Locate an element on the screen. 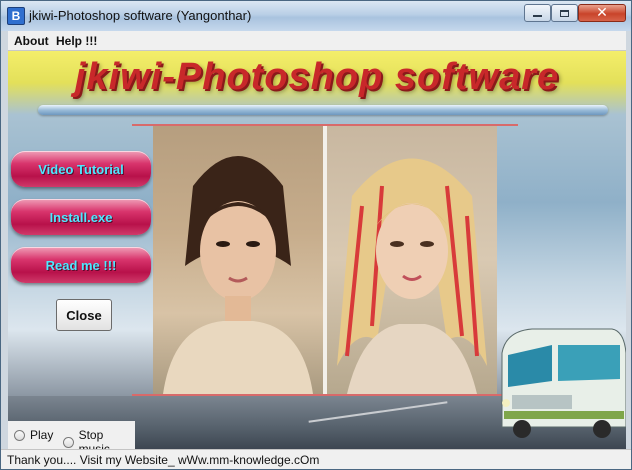 The height and width of the screenshot is (470, 632). after-portrait-image is located at coordinates (412, 276).